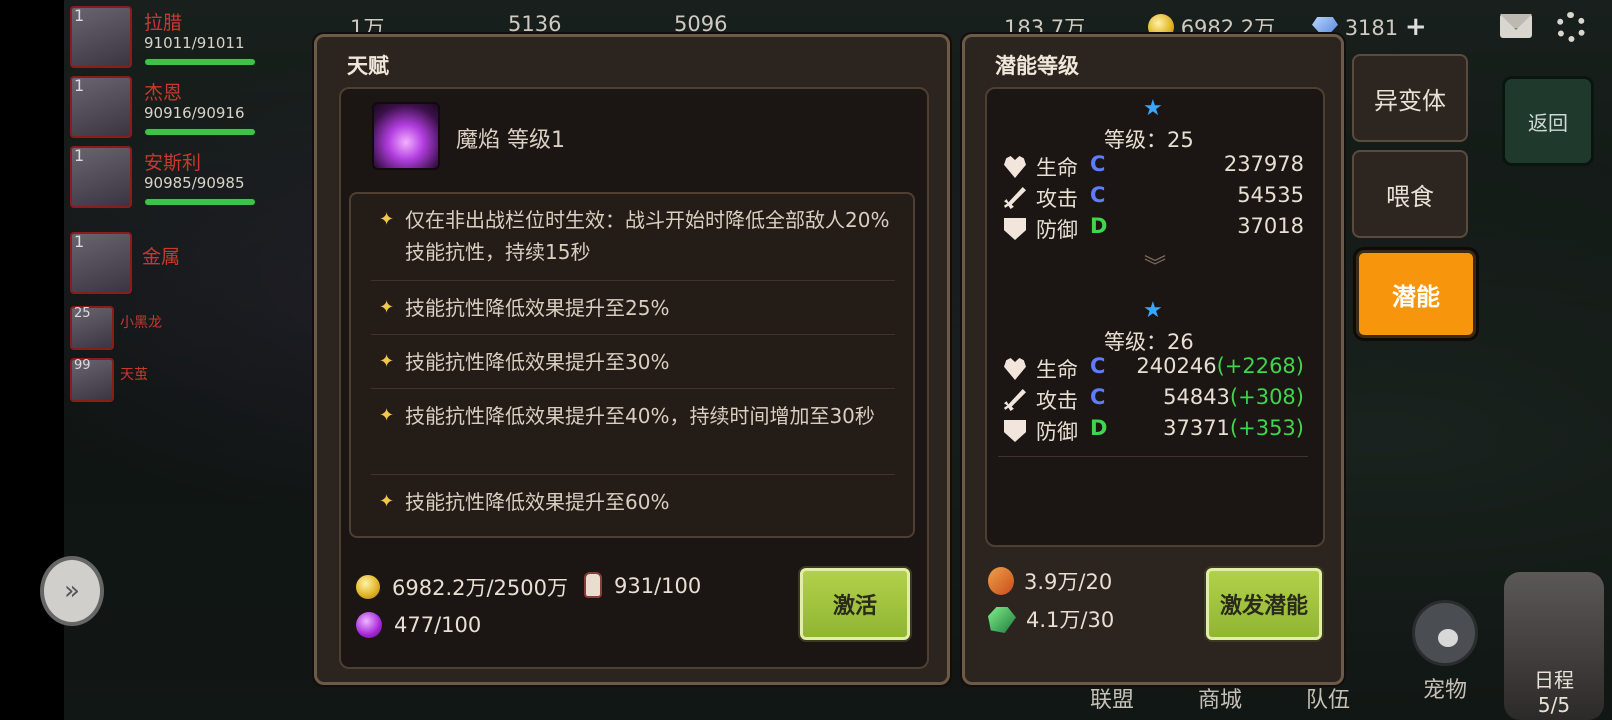 This screenshot has height=720, width=1612. What do you see at coordinates (1070, 620) in the screenshot?
I see `crystal-cost-value: 4.1万/30` at bounding box center [1070, 620].